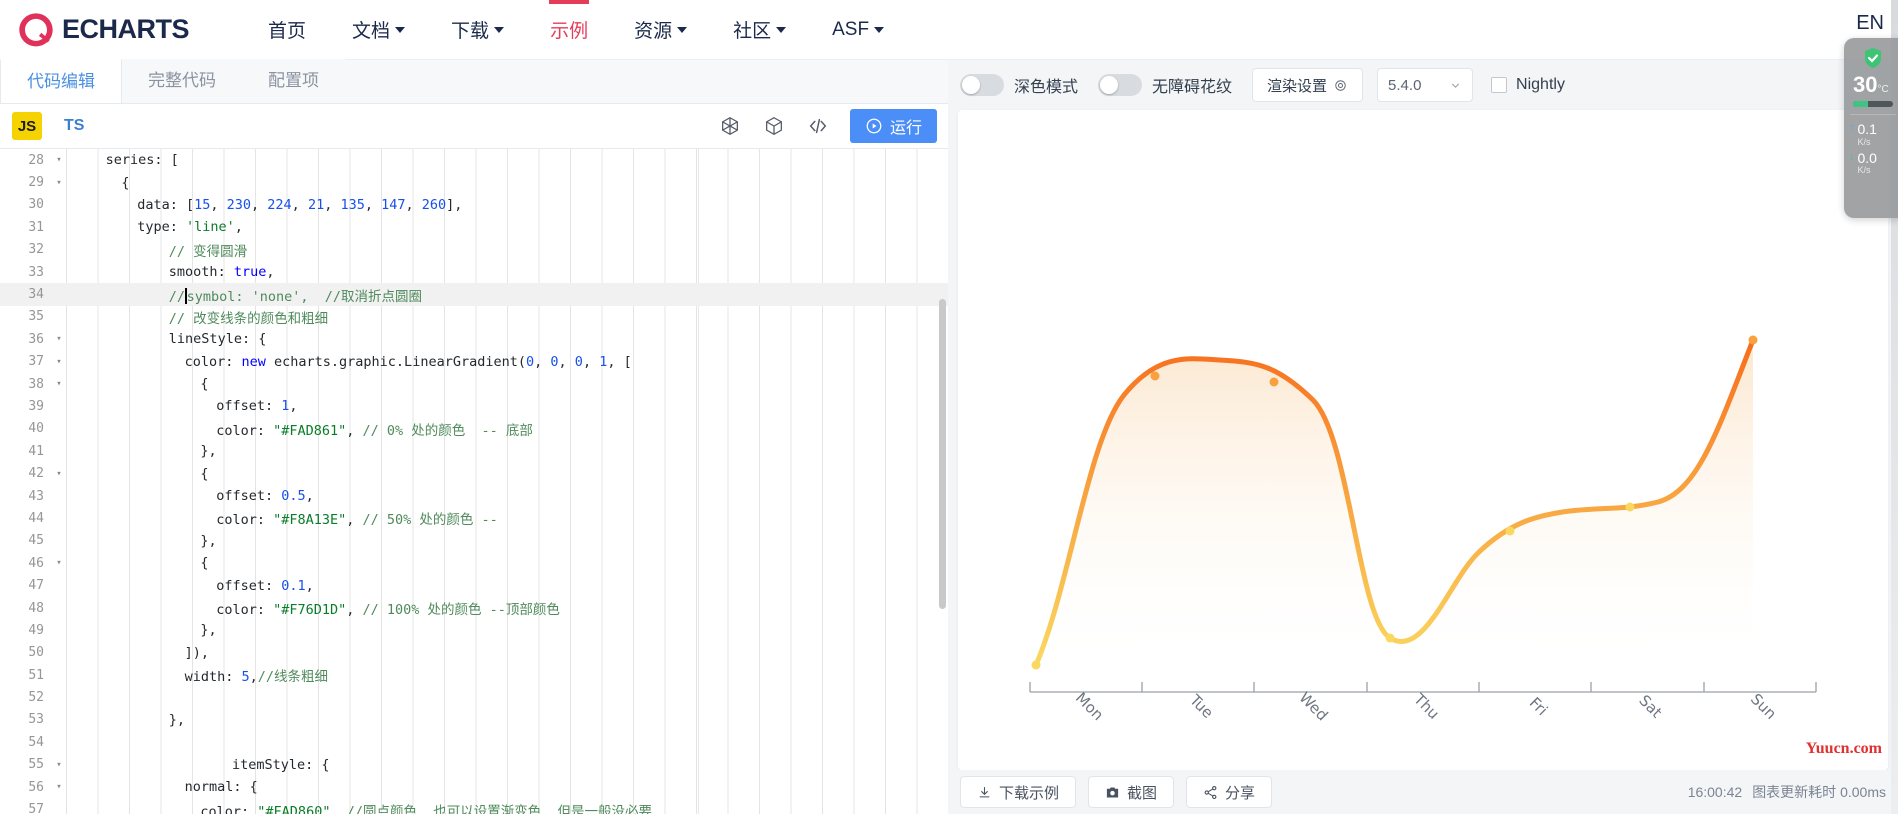 This screenshot has height=814, width=1898. Describe the element at coordinates (474, 630) in the screenshot. I see `code-line: 49},` at that location.